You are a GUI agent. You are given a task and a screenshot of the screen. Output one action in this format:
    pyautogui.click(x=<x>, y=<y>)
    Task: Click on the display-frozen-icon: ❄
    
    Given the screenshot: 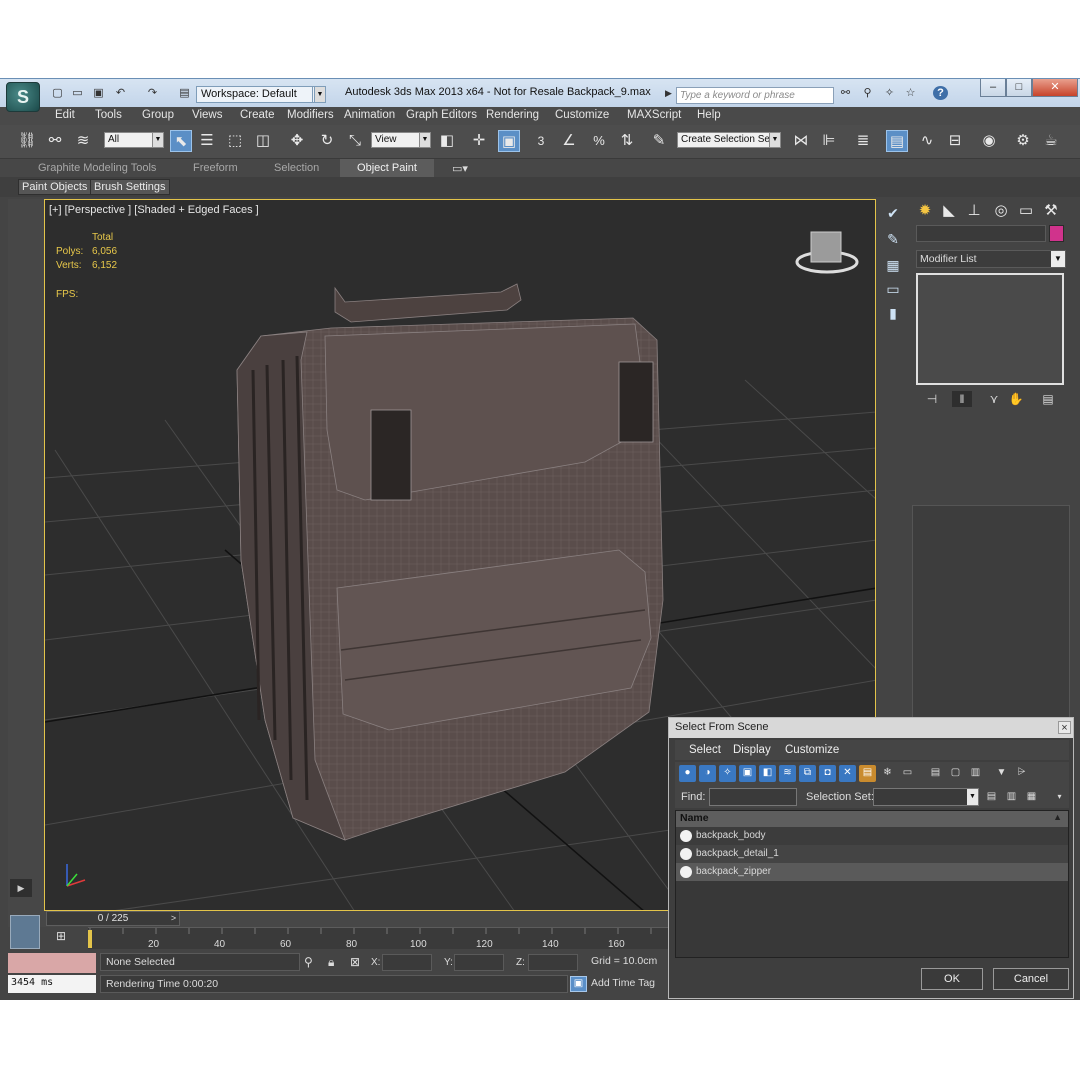 What is the action you would take?
    pyautogui.click(x=887, y=773)
    